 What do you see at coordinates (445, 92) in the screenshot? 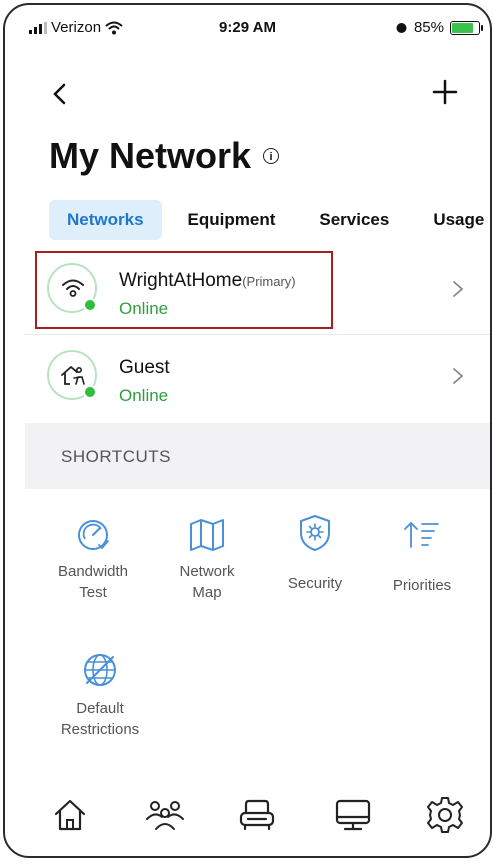
I see `add-plus-icon` at bounding box center [445, 92].